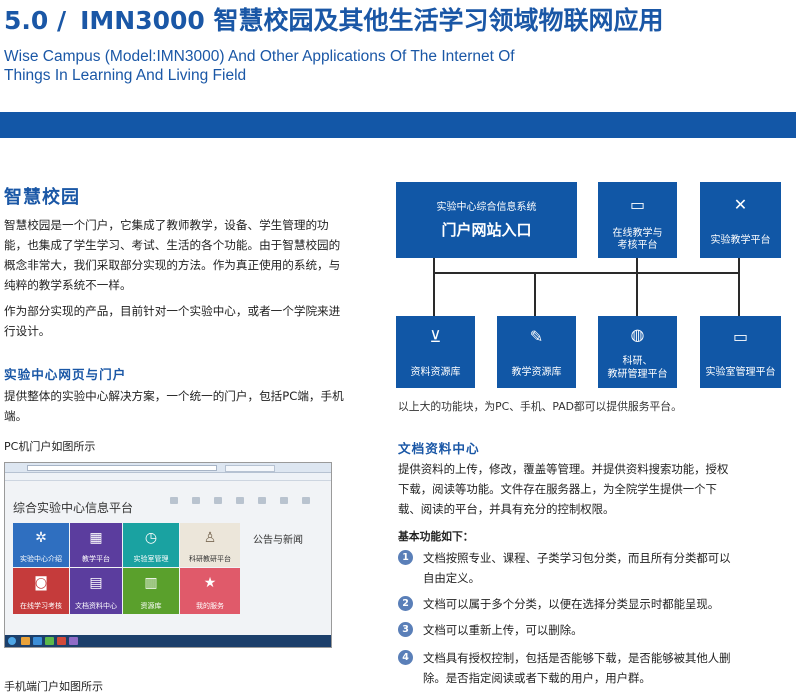 This screenshot has height=693, width=796. I want to click on tools-icon: ✕, so click(740, 204).